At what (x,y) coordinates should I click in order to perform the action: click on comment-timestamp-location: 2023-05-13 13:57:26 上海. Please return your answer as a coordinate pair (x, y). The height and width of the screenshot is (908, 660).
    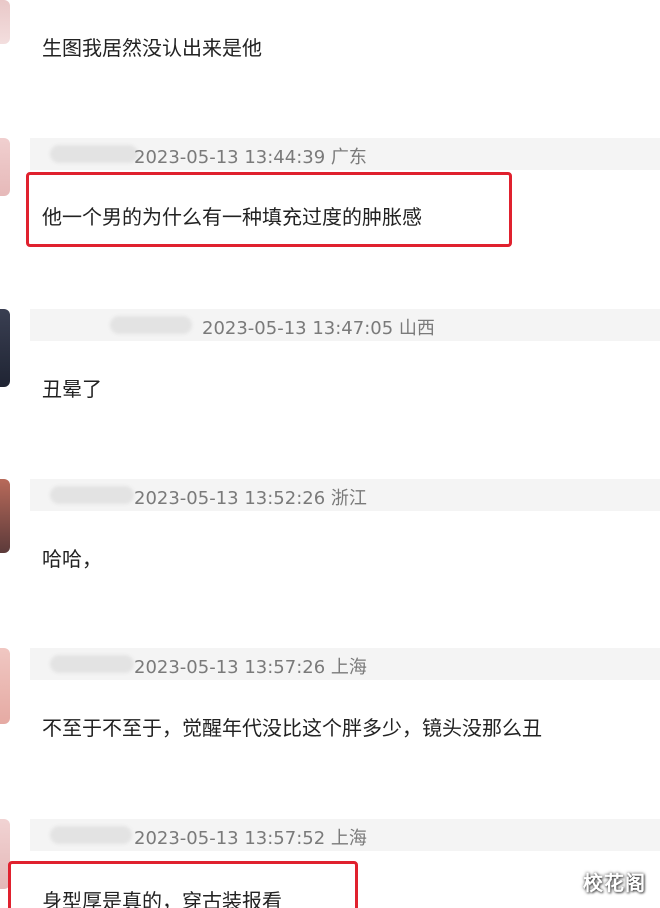
    Looking at the image, I should click on (250, 667).